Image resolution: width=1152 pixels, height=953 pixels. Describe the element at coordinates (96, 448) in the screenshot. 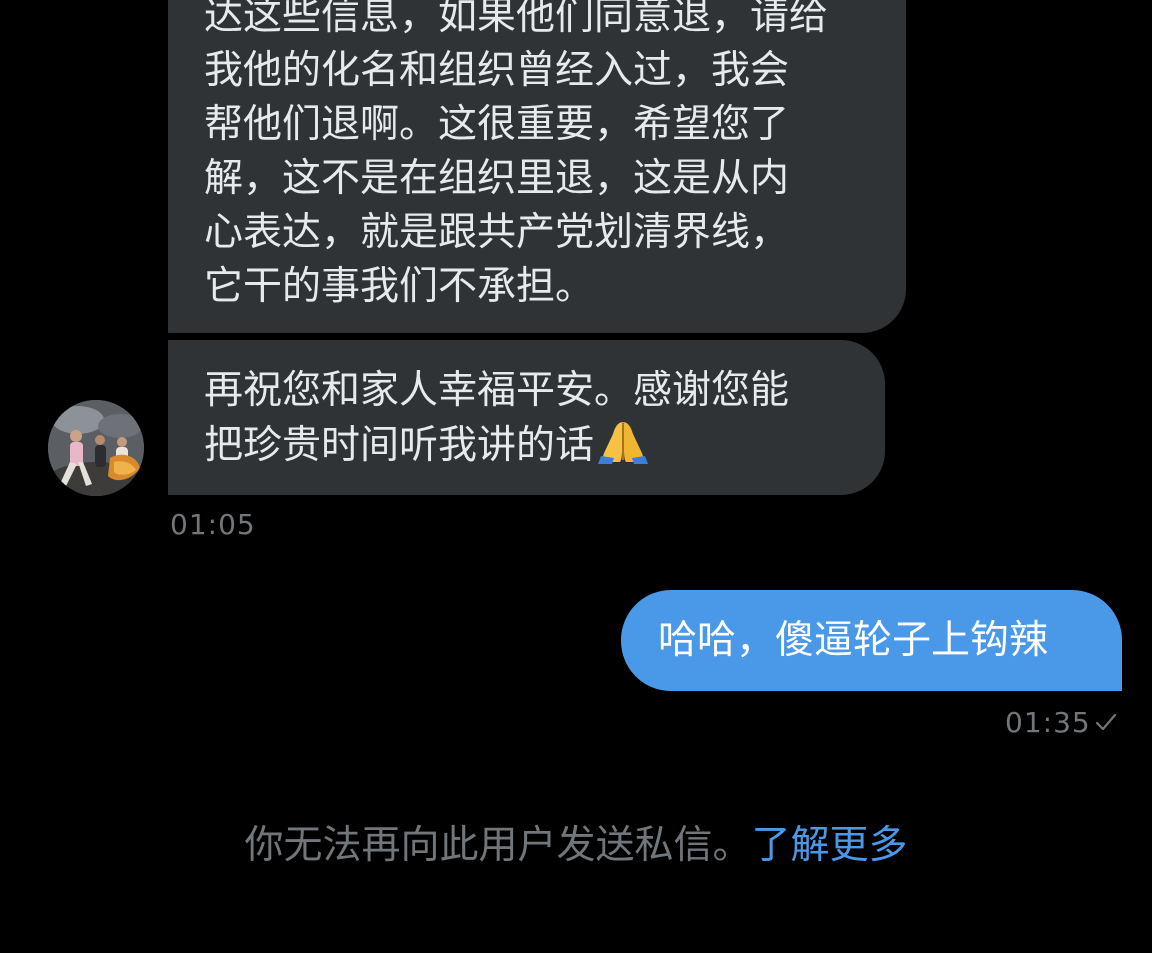

I see `avatar` at that location.